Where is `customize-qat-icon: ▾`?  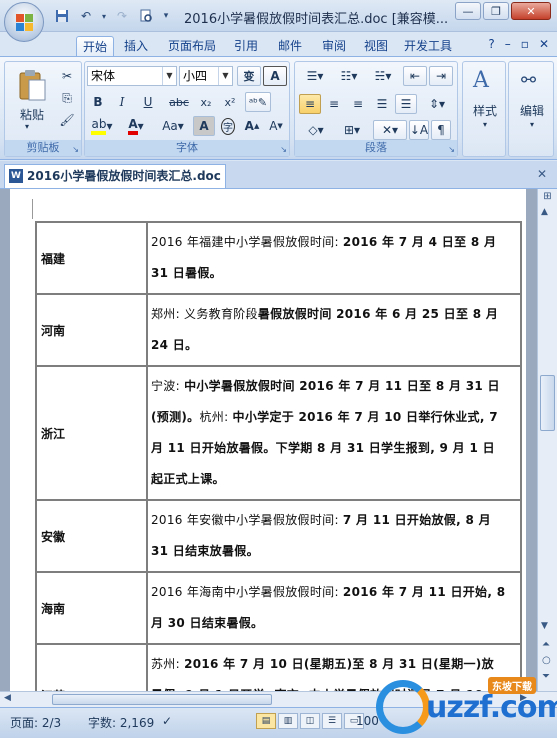 customize-qat-icon: ▾ is located at coordinates (166, 16).